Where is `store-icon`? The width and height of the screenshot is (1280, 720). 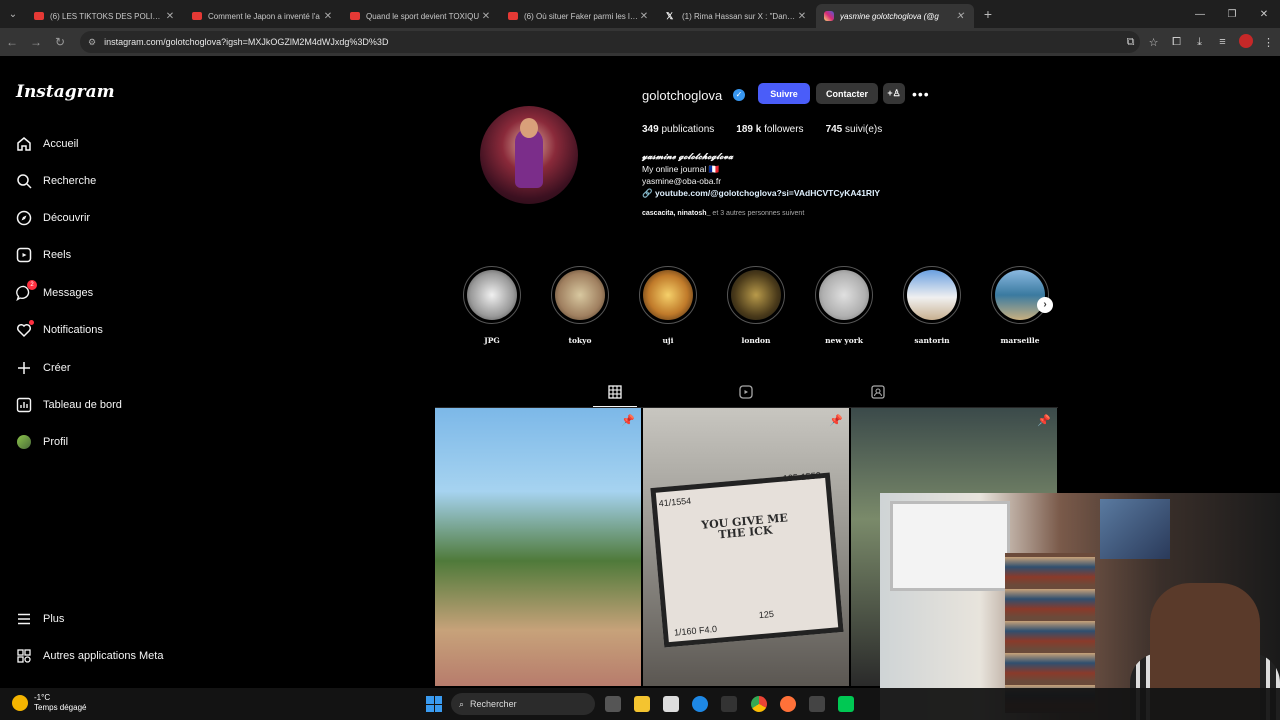
store-icon is located at coordinates (729, 704).